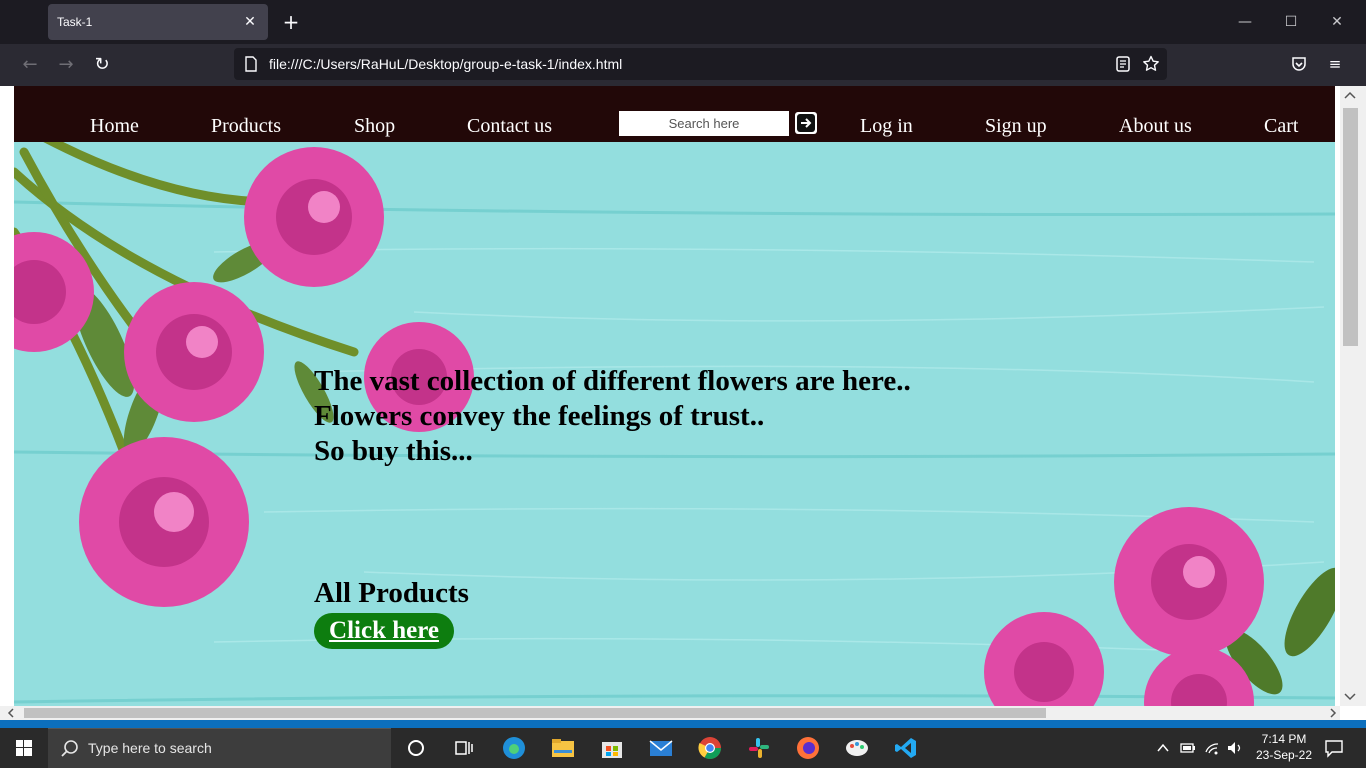 Image resolution: width=1366 pixels, height=768 pixels. What do you see at coordinates (704, 123) in the screenshot?
I see `search-input: Search here` at bounding box center [704, 123].